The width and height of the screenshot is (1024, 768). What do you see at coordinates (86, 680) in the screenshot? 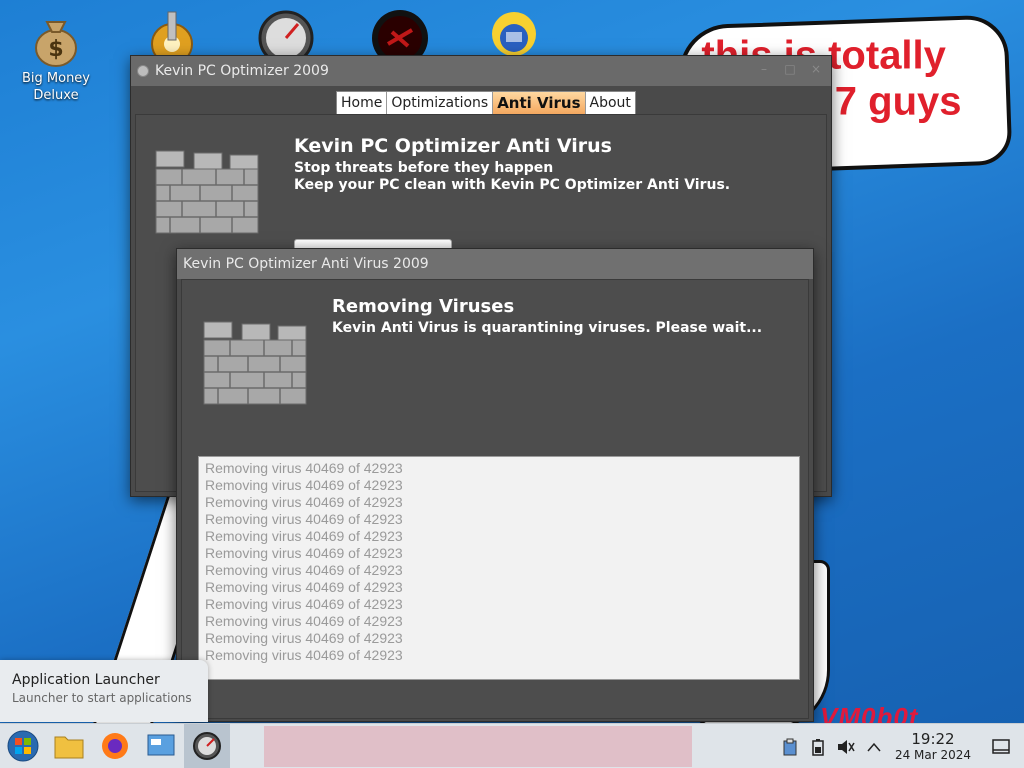
I see `tooltip-title: Application Launcher` at bounding box center [86, 680].